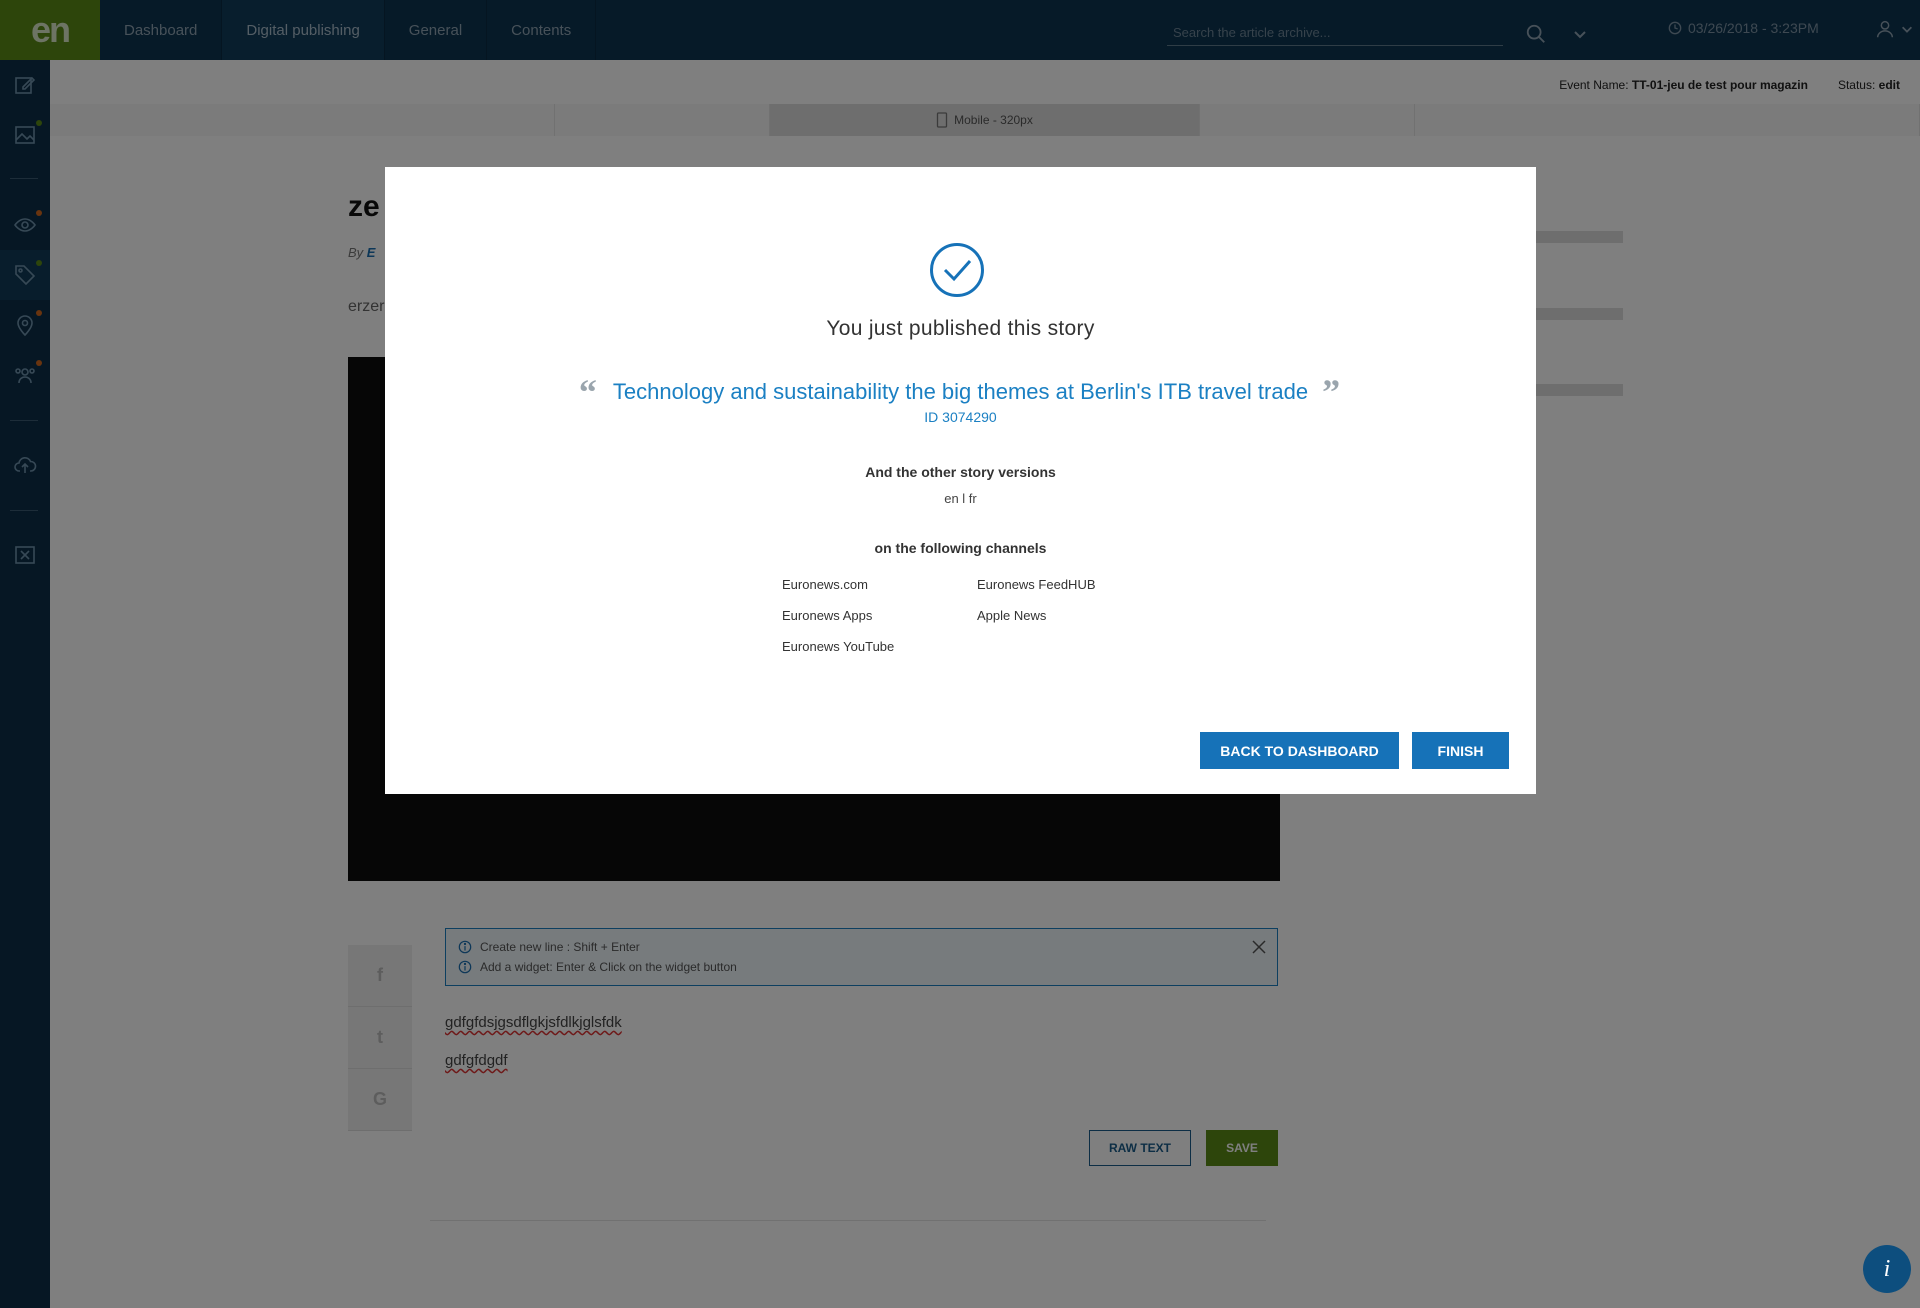 Image resolution: width=1920 pixels, height=1308 pixels. What do you see at coordinates (957, 270) in the screenshot?
I see `check-circle-icon` at bounding box center [957, 270].